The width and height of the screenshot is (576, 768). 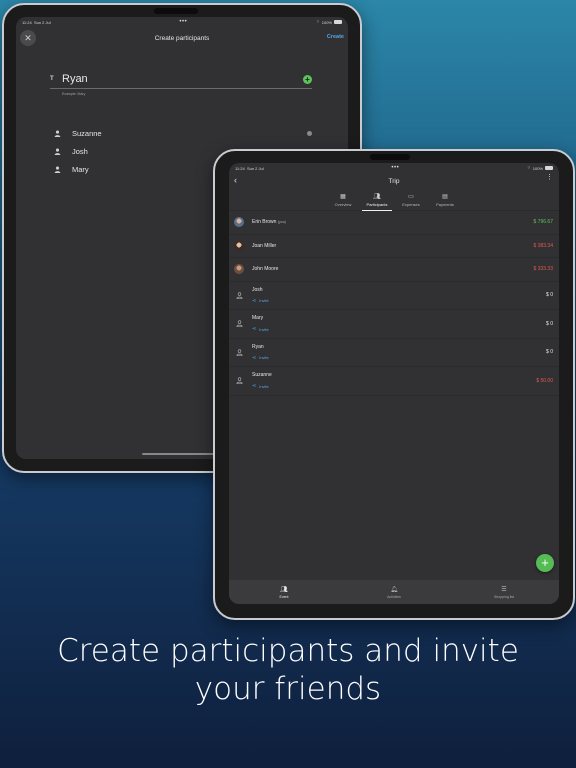 What do you see at coordinates (258, 318) in the screenshot?
I see `participant-name: Mary` at bounding box center [258, 318].